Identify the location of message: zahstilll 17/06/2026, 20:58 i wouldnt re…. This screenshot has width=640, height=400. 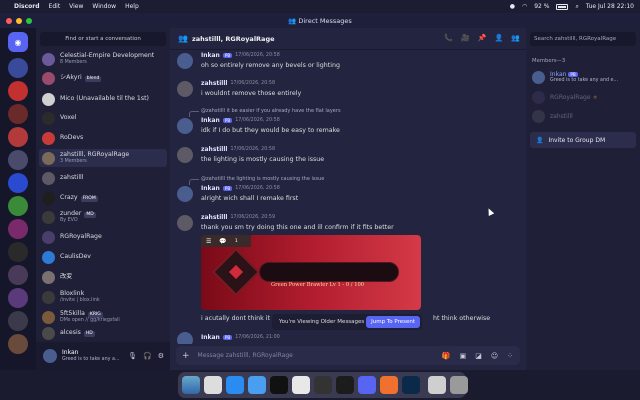
(347, 91).